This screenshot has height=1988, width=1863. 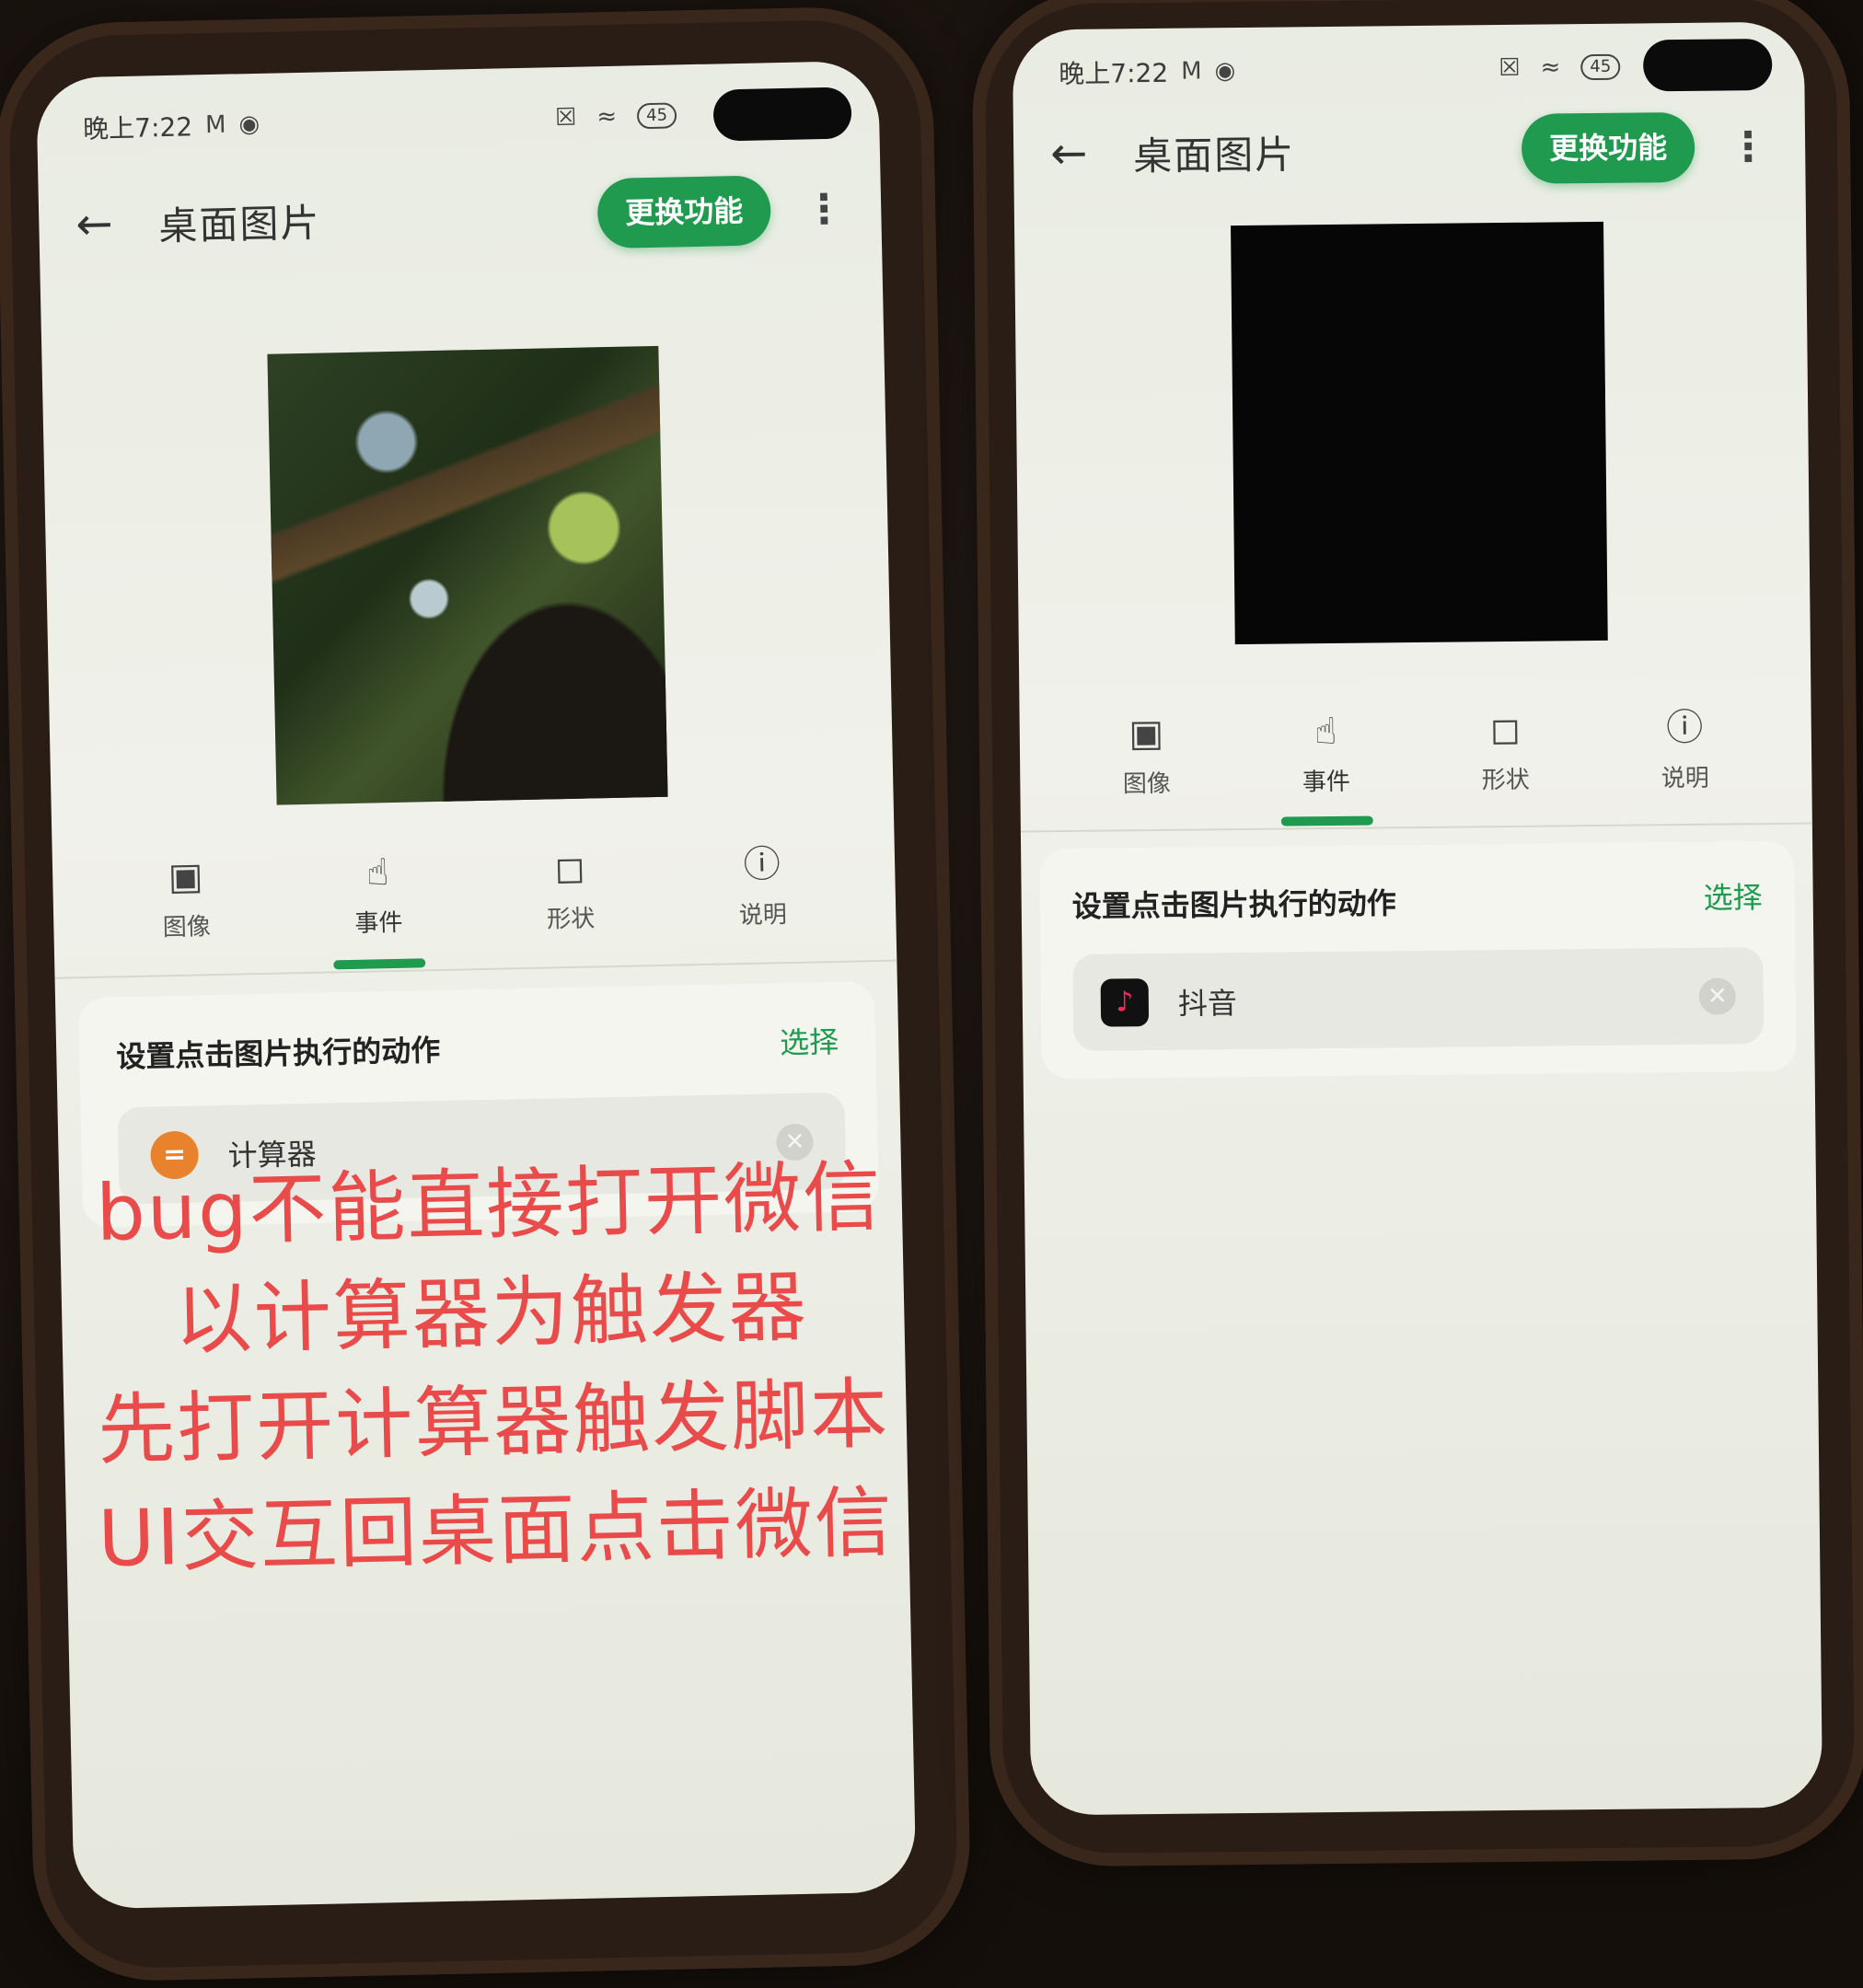 What do you see at coordinates (489, 1205) in the screenshot?
I see `annotation-line: bug不能直接打开微信` at bounding box center [489, 1205].